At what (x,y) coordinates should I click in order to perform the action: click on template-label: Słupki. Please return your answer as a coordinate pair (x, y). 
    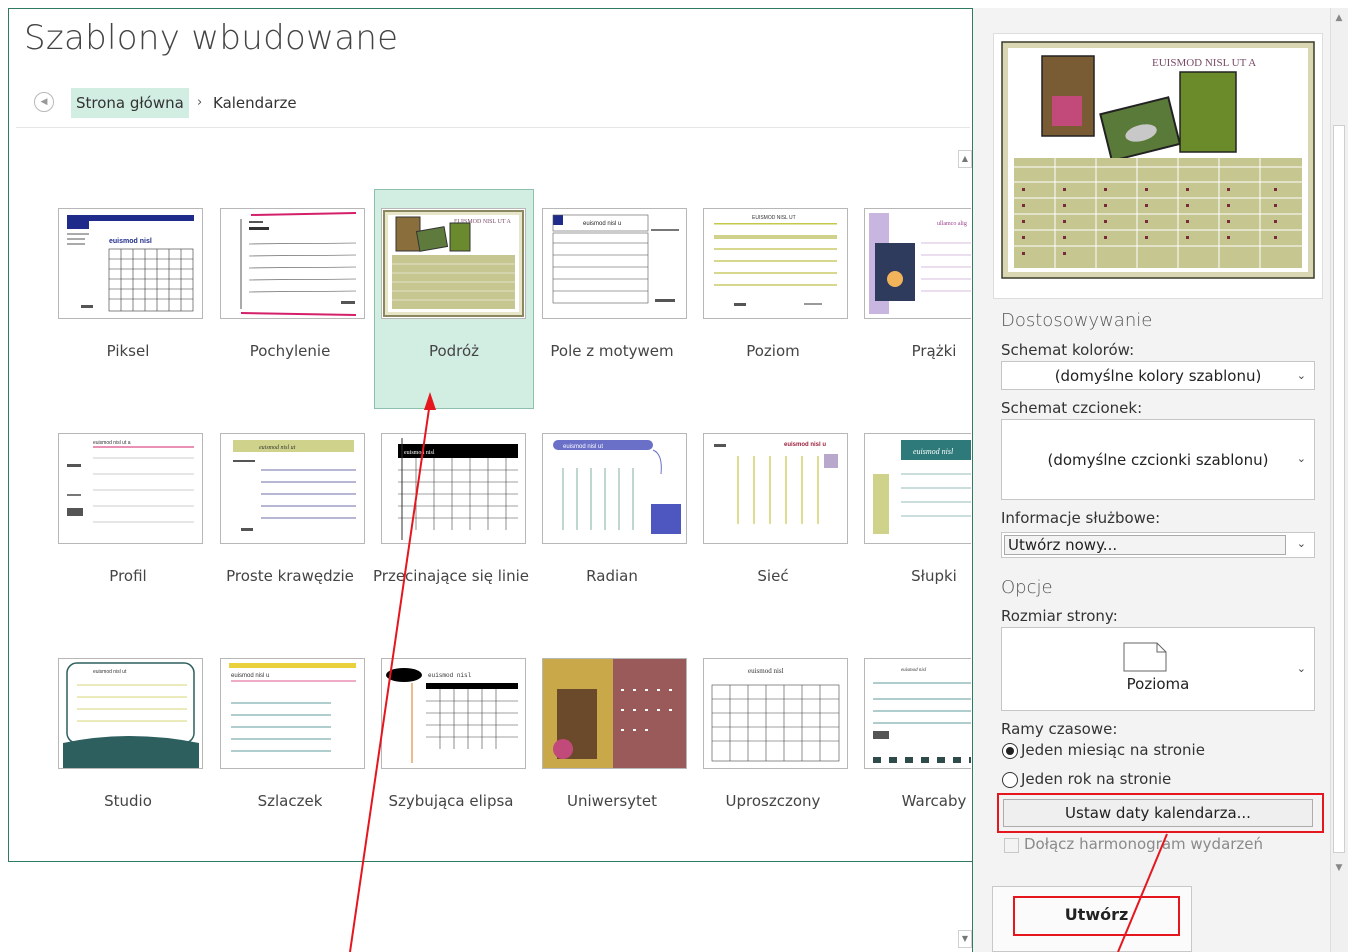
    Looking at the image, I should click on (934, 576).